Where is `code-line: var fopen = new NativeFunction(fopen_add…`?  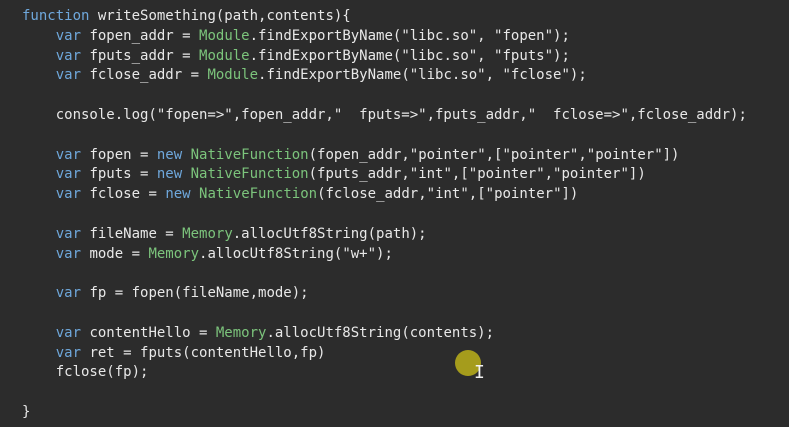
code-line: var fopen = new NativeFunction(fopen_add… is located at coordinates (405, 156).